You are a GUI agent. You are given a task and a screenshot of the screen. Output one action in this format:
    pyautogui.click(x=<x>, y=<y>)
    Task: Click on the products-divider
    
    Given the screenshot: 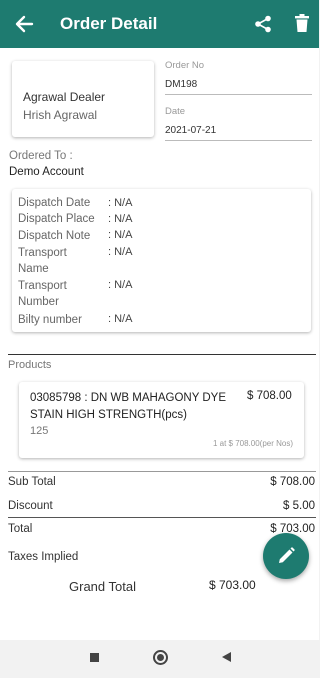 What is the action you would take?
    pyautogui.click(x=162, y=354)
    